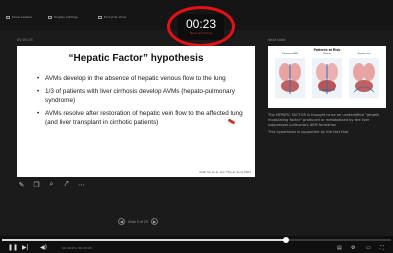  I want to click on seek-bar, so click(196, 240).